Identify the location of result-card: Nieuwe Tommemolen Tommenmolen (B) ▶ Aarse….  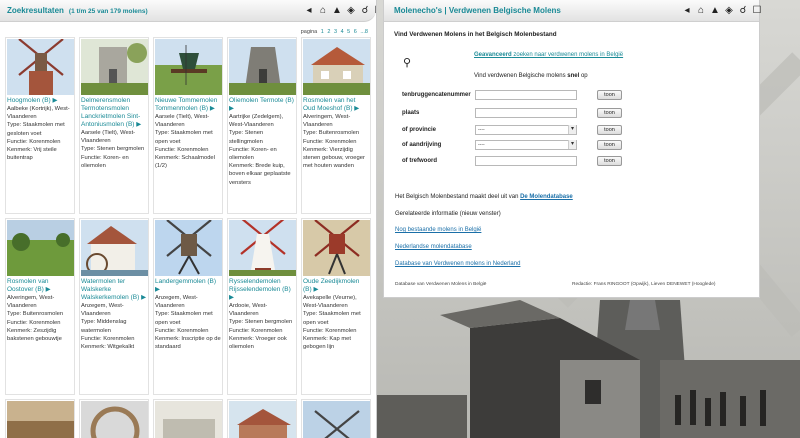
(188, 125).